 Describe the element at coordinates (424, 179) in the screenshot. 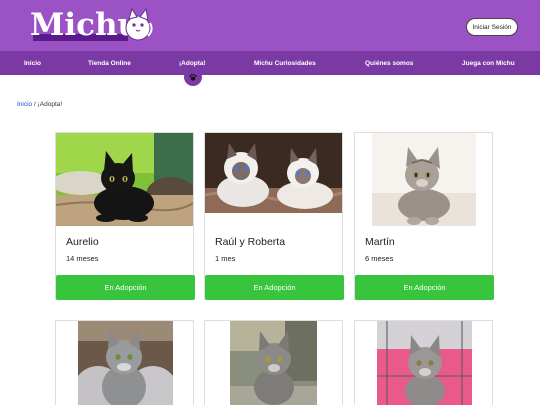

I see `cat-photo-martin` at that location.